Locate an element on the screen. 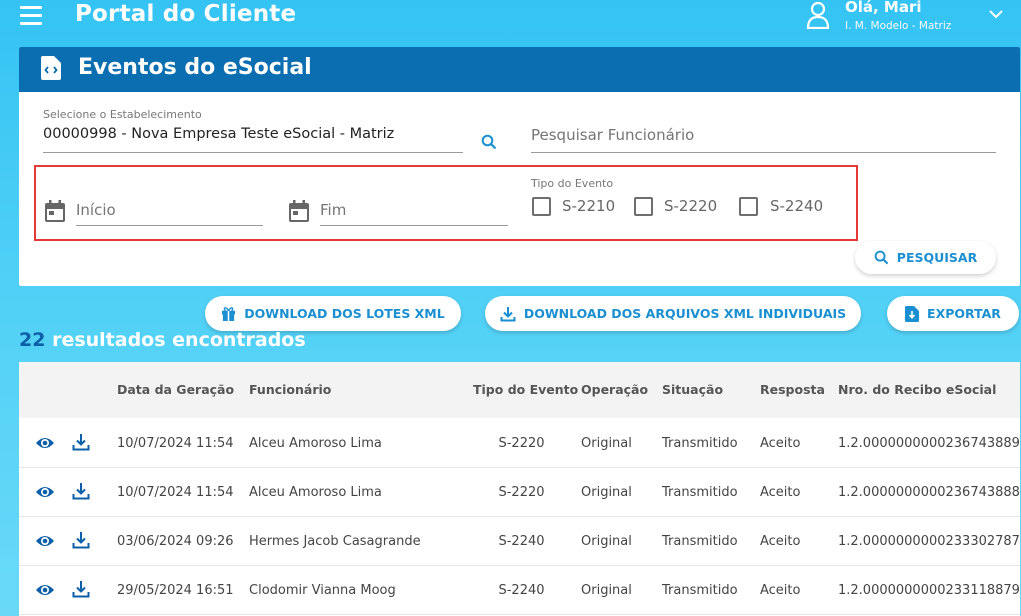 This screenshot has height=616, width=1021. cell-employee: Clodomir Vianna Moog is located at coordinates (322, 590).